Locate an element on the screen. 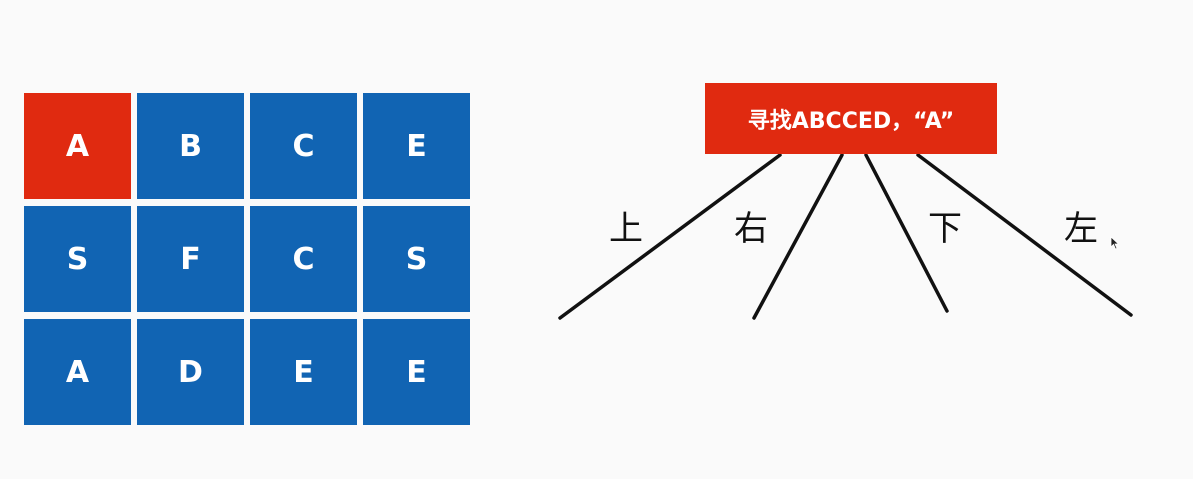 The height and width of the screenshot is (479, 1193). branch-label-left: 左 is located at coordinates (1081, 229).